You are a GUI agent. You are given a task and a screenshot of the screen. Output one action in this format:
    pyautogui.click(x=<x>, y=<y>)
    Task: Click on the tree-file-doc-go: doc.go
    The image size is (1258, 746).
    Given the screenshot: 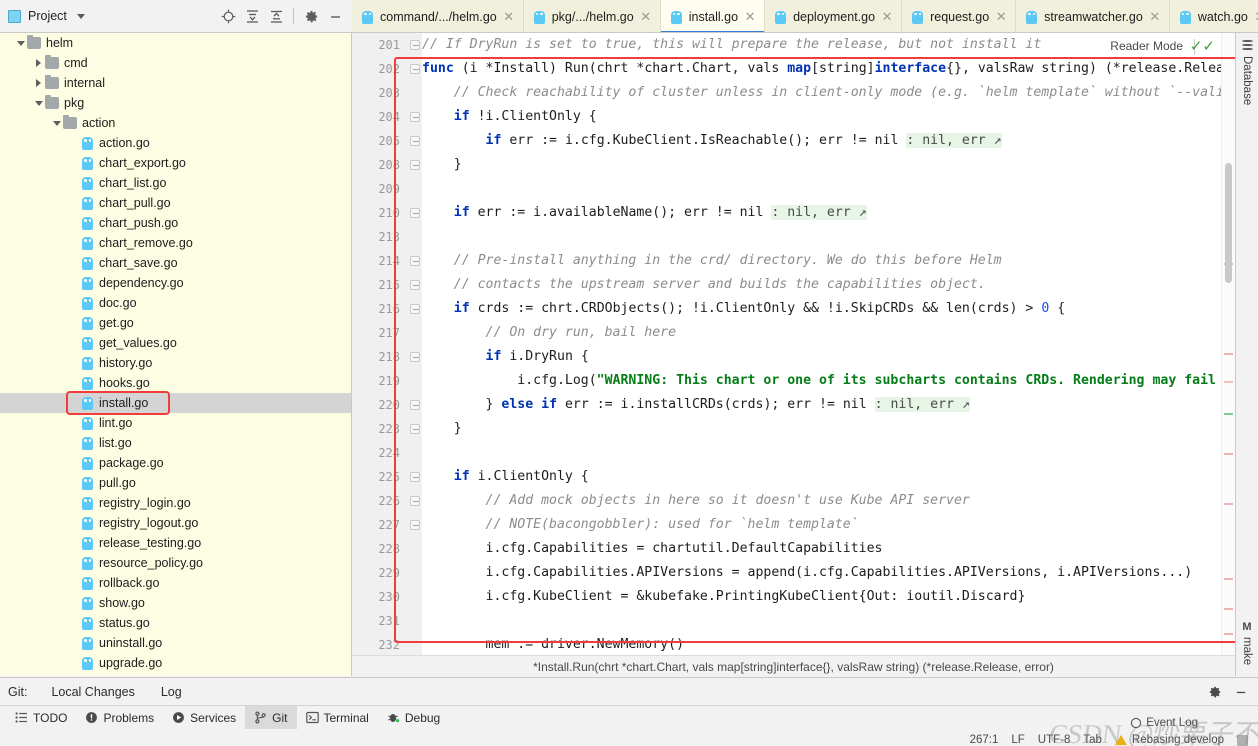 What is the action you would take?
    pyautogui.click(x=175, y=303)
    